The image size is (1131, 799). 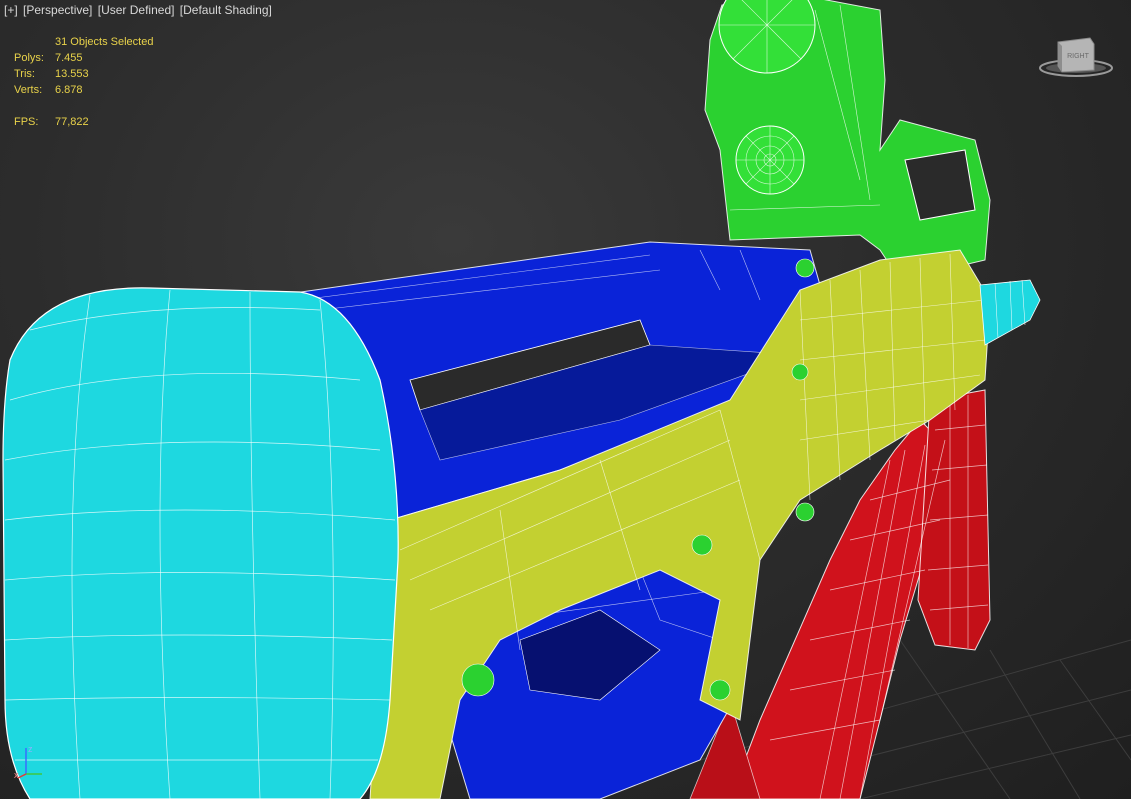 What do you see at coordinates (57, 10) in the screenshot?
I see `viewport-view-menu: [Perspective]` at bounding box center [57, 10].